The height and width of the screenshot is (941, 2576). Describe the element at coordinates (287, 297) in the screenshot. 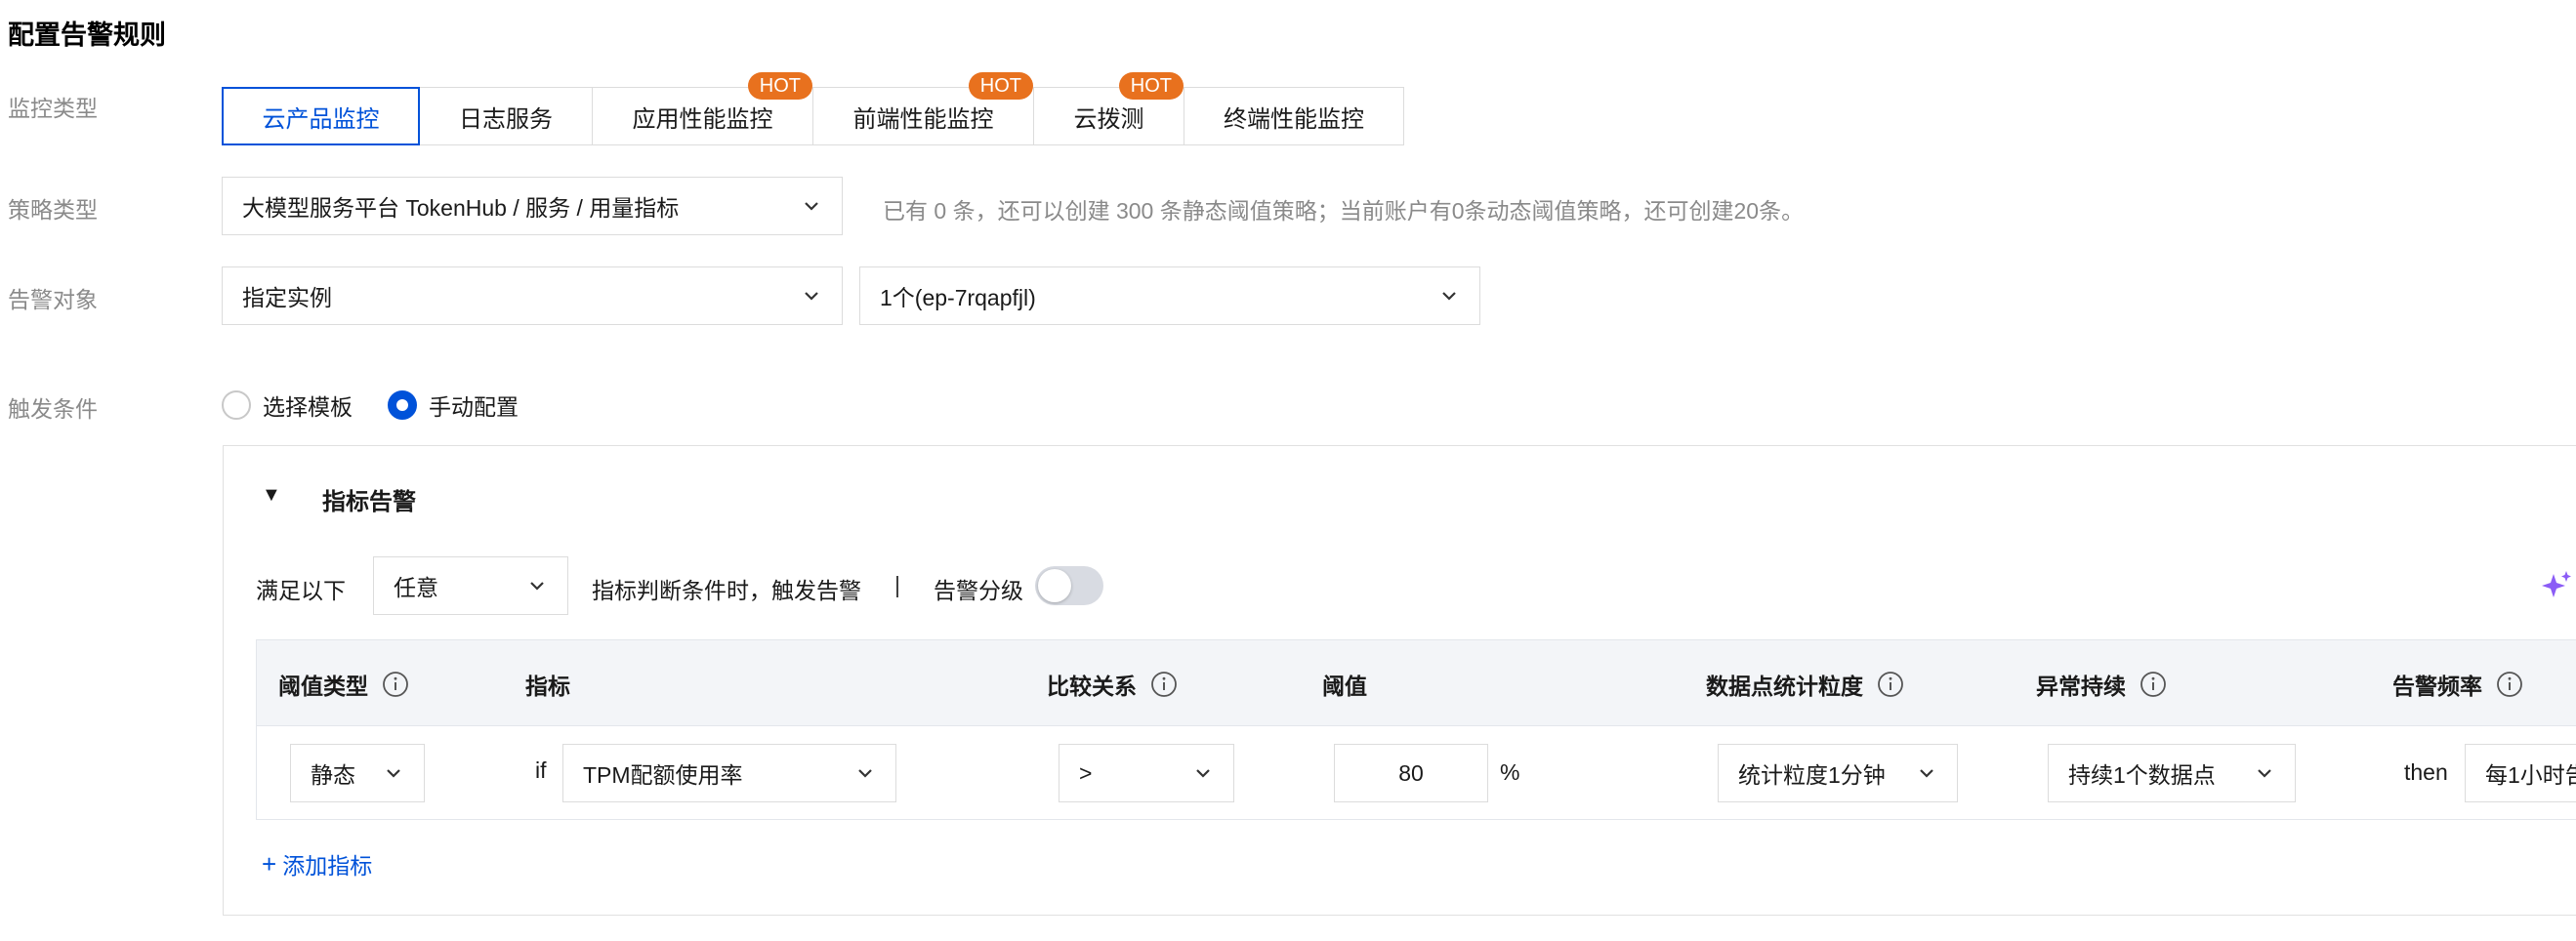

I see `alarm-object-scope-value: 指定实例` at that location.